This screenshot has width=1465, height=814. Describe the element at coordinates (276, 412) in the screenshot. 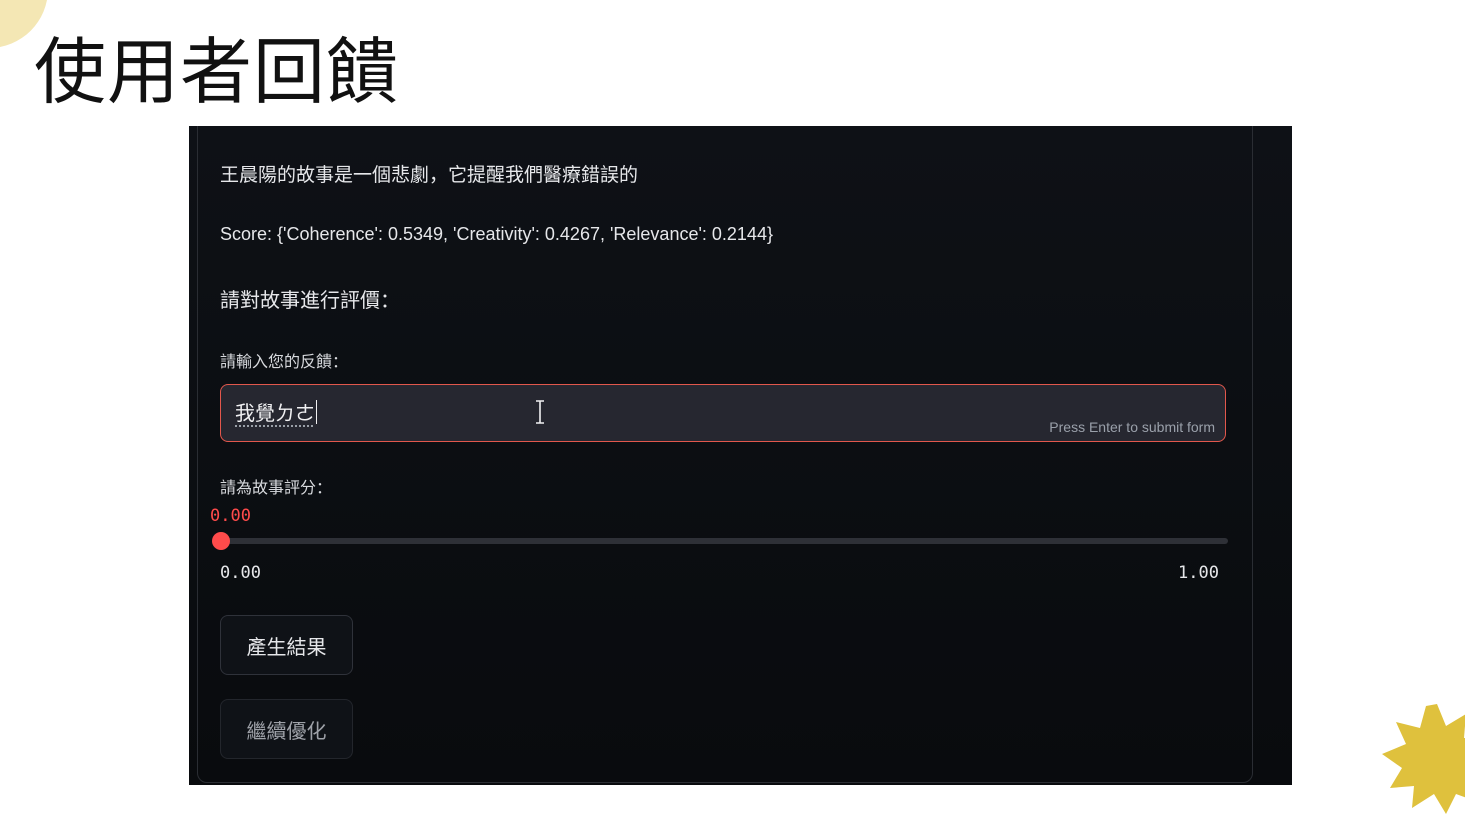

I see `feedback-input-value: 我覺ㄉㄜ` at that location.